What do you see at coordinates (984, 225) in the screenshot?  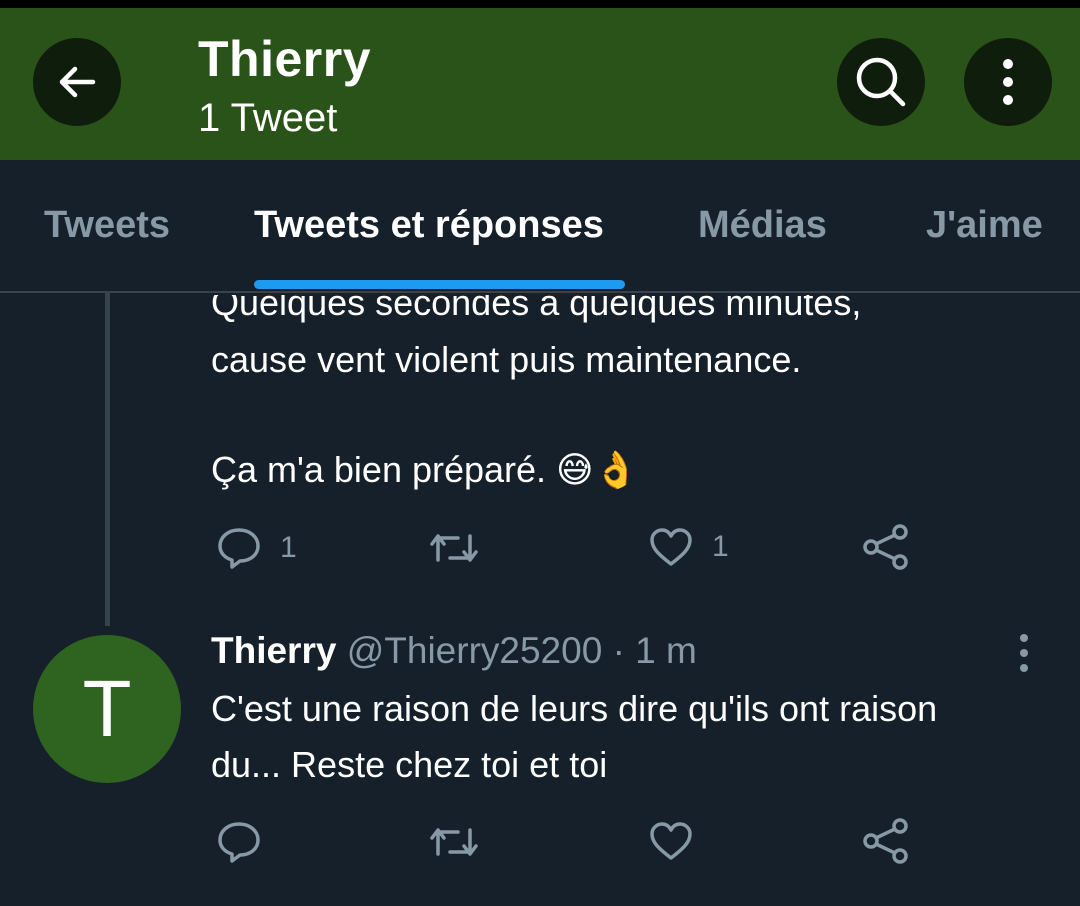 I see `tab-likes: J'aime` at bounding box center [984, 225].